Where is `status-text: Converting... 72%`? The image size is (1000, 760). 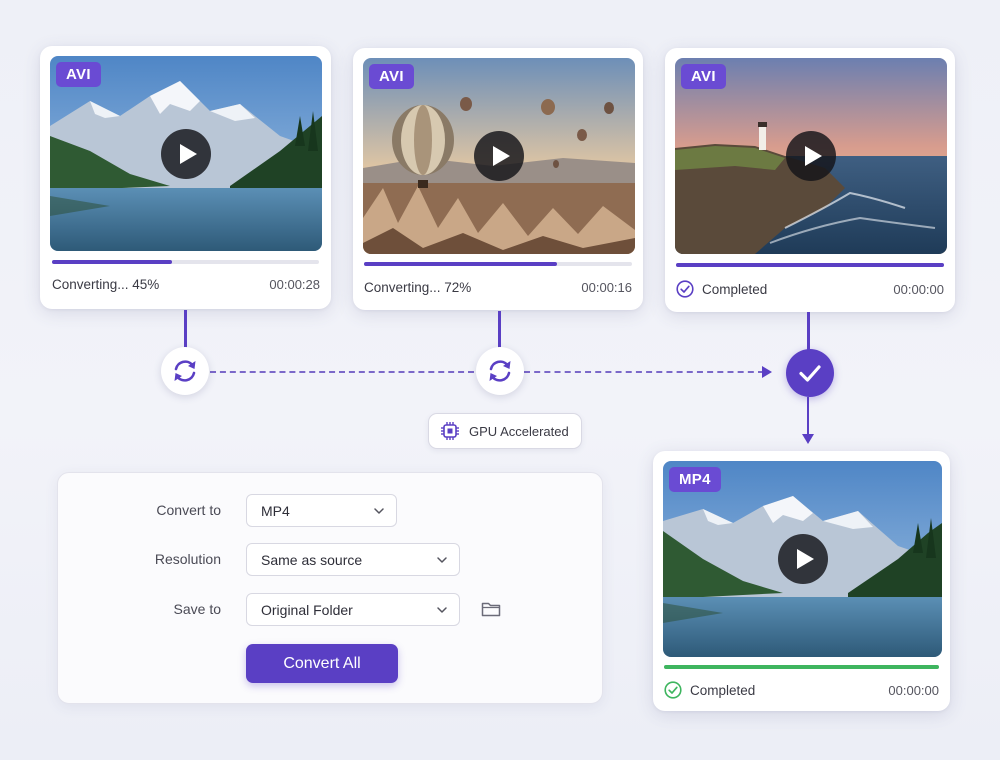 status-text: Converting... 72% is located at coordinates (418, 287).